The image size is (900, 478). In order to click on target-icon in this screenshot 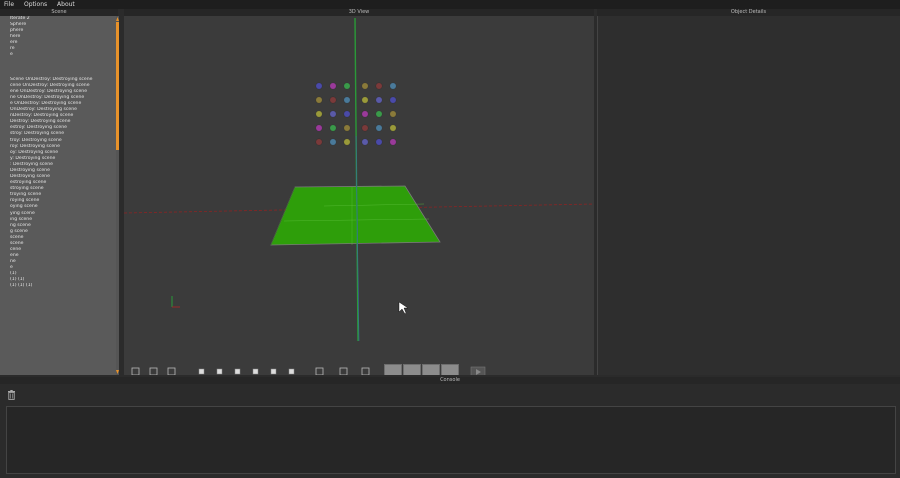, I will do `click(171, 370)`.